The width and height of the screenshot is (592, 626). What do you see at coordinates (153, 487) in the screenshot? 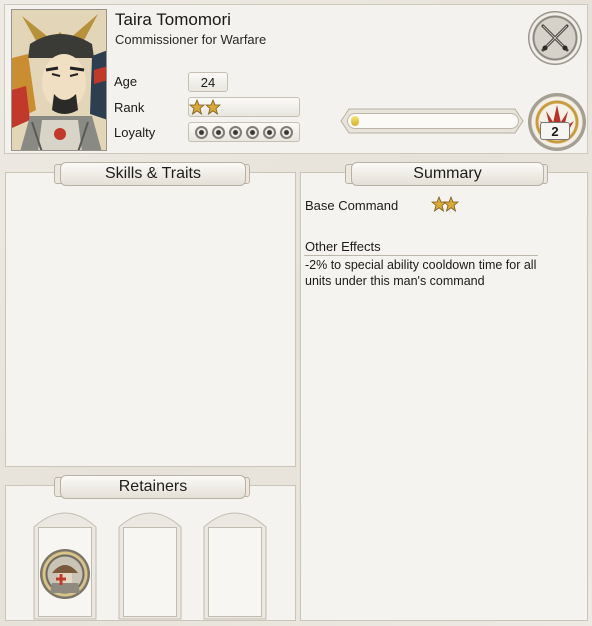
I see `retainers-title: Retainers` at bounding box center [153, 487].